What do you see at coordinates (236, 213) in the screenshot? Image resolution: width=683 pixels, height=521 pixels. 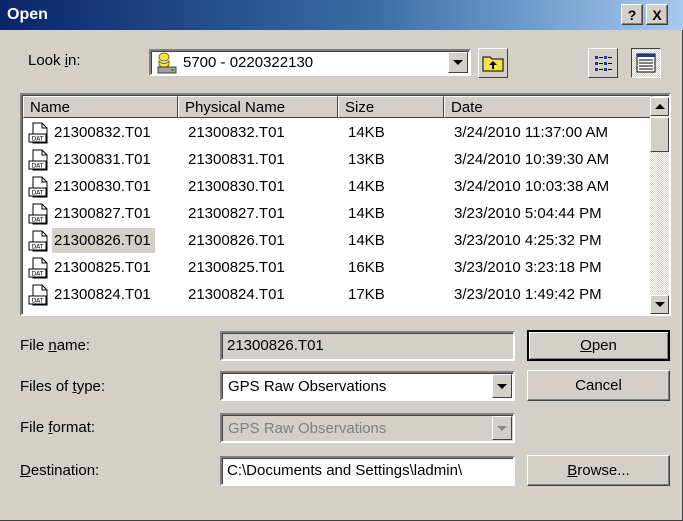 I see `physical-name-cell: 21300827.T01` at bounding box center [236, 213].